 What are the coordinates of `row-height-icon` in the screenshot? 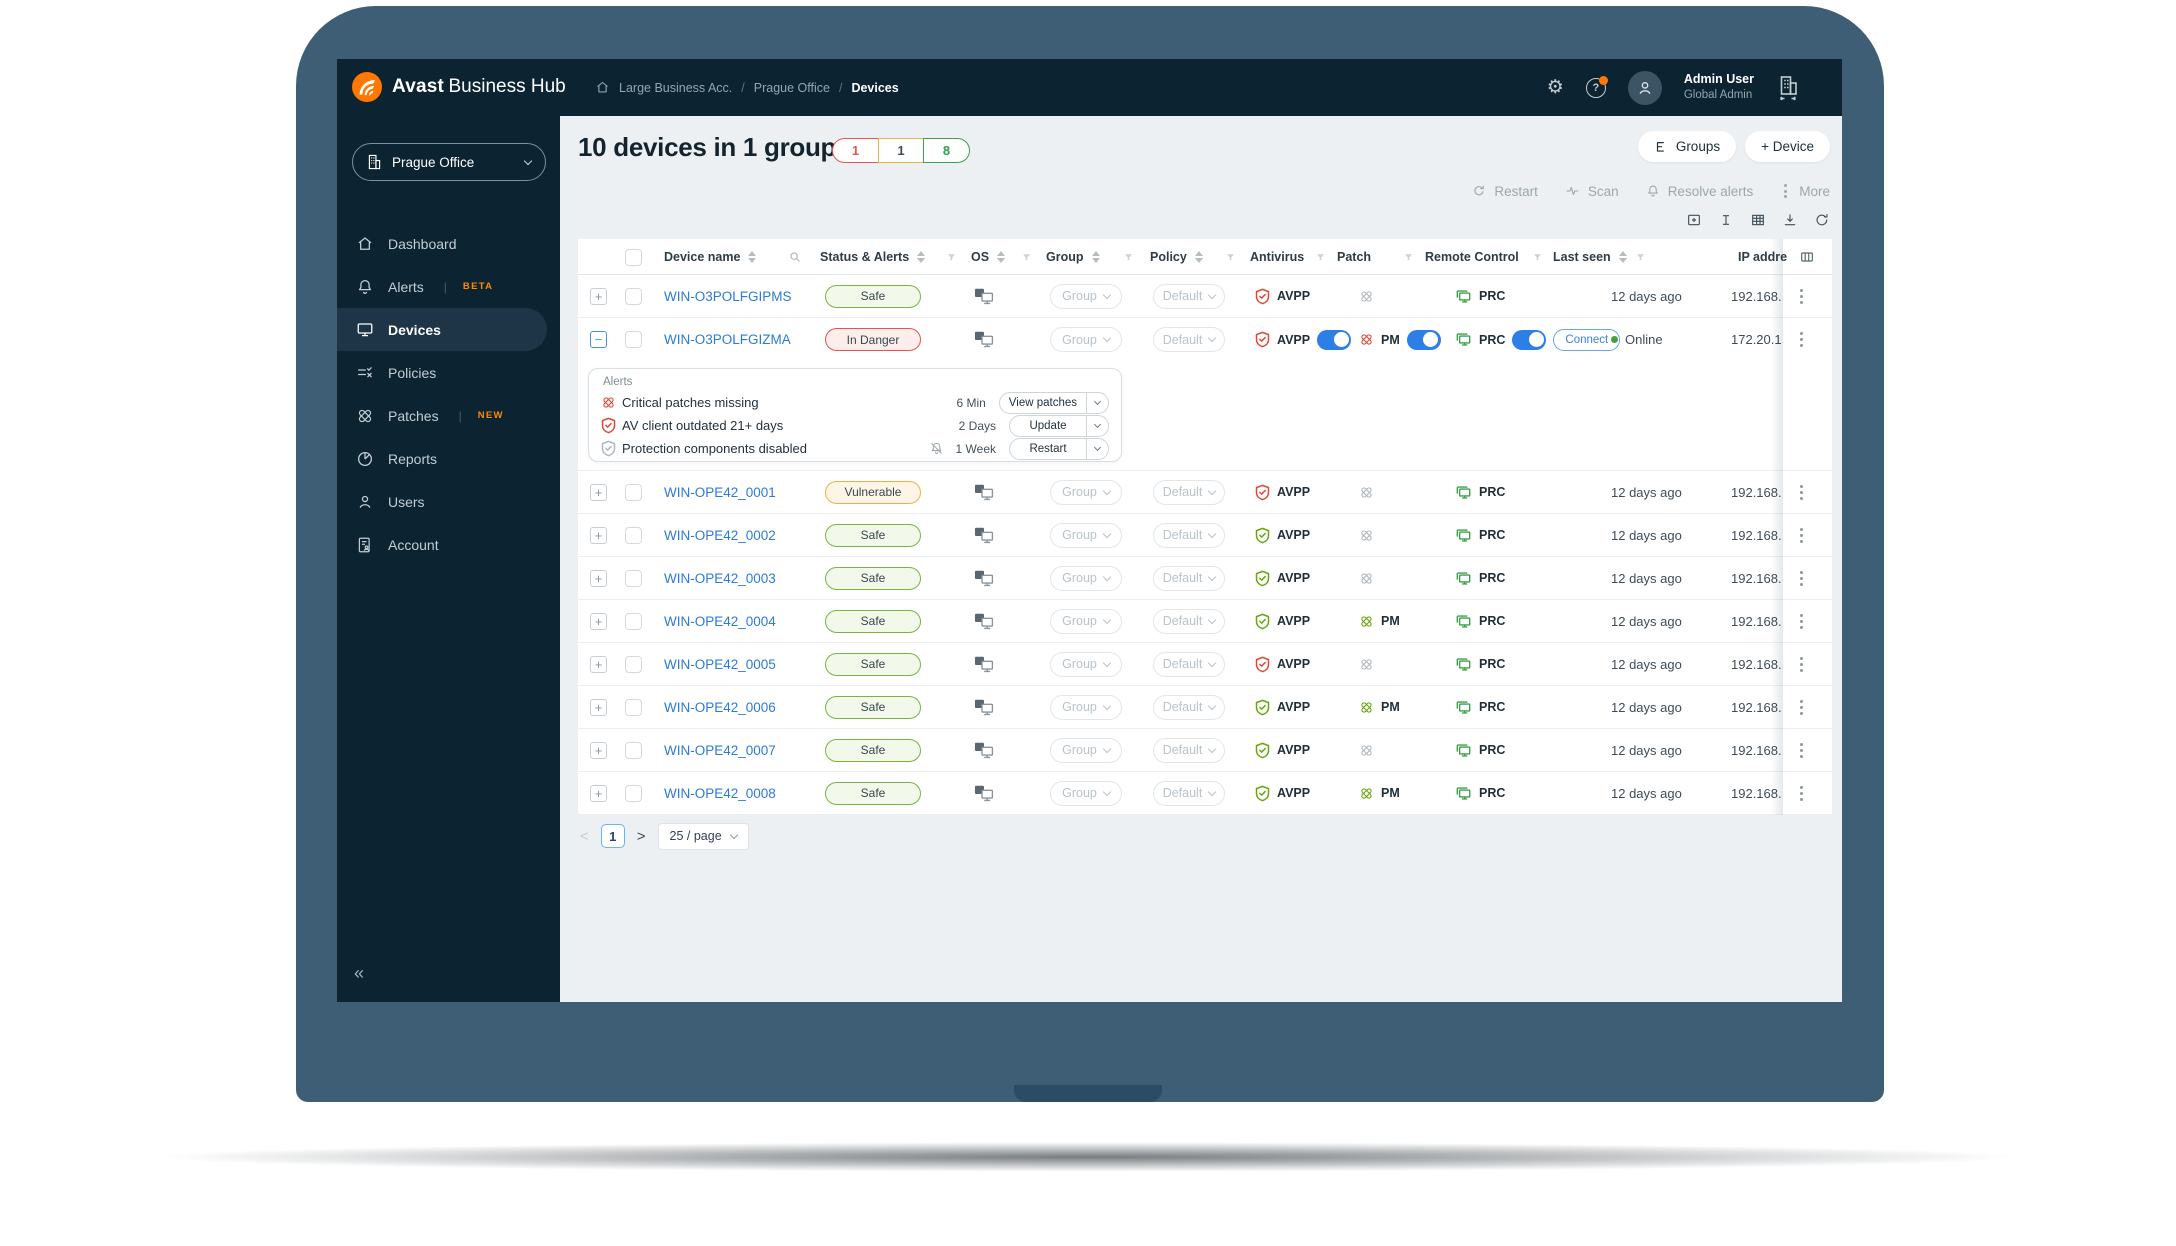 It's located at (1726, 220).